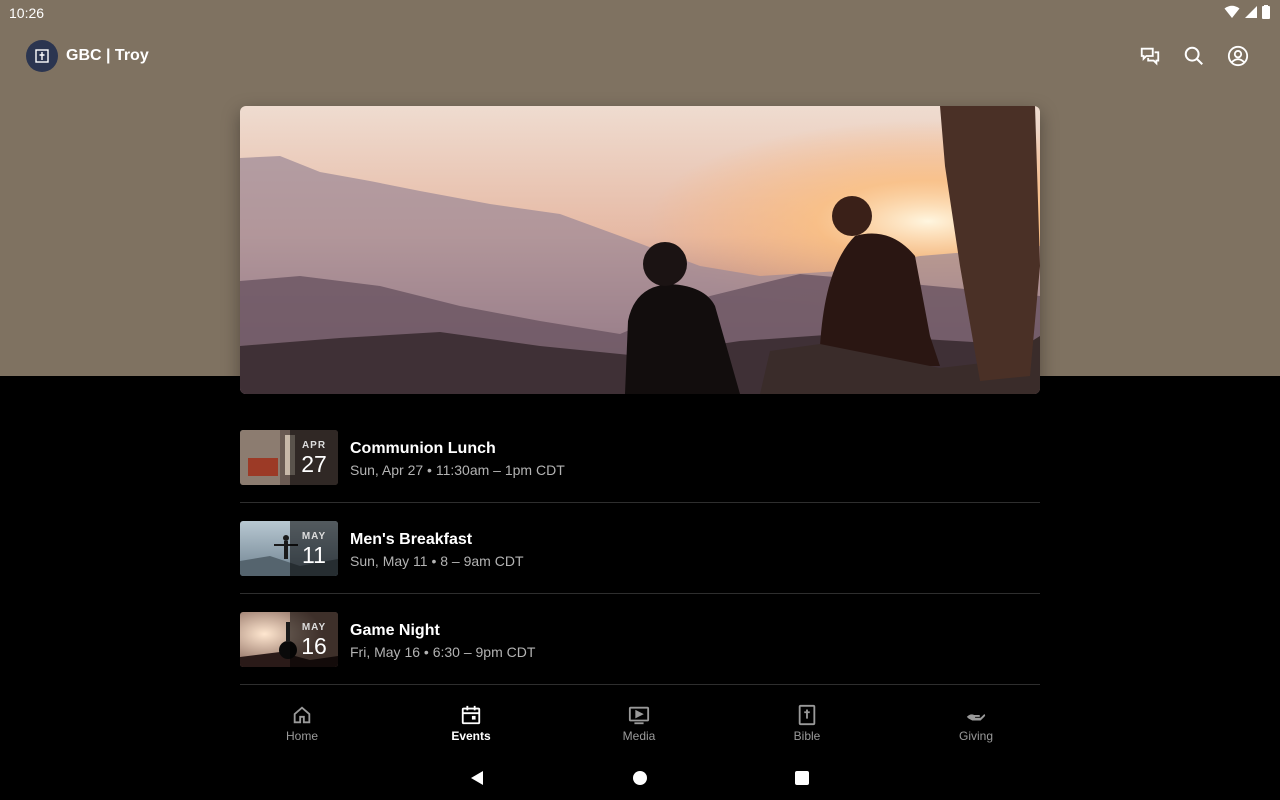 The image size is (1280, 800). Describe the element at coordinates (423, 448) in the screenshot. I see `event-title: Communion Lunch` at that location.